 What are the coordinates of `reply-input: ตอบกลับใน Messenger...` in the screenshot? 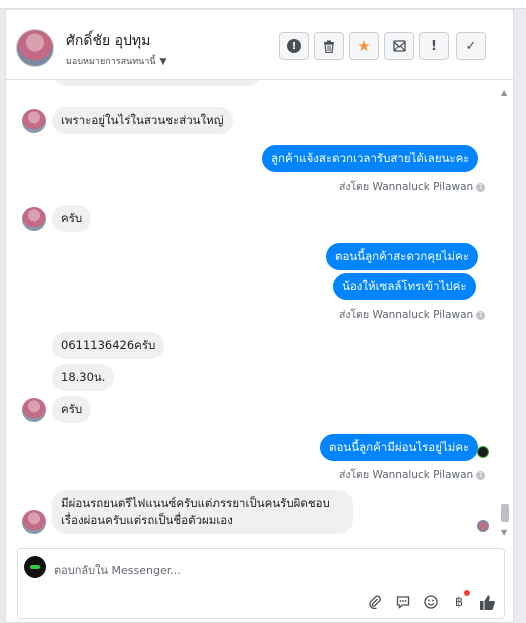 It's located at (117, 570).